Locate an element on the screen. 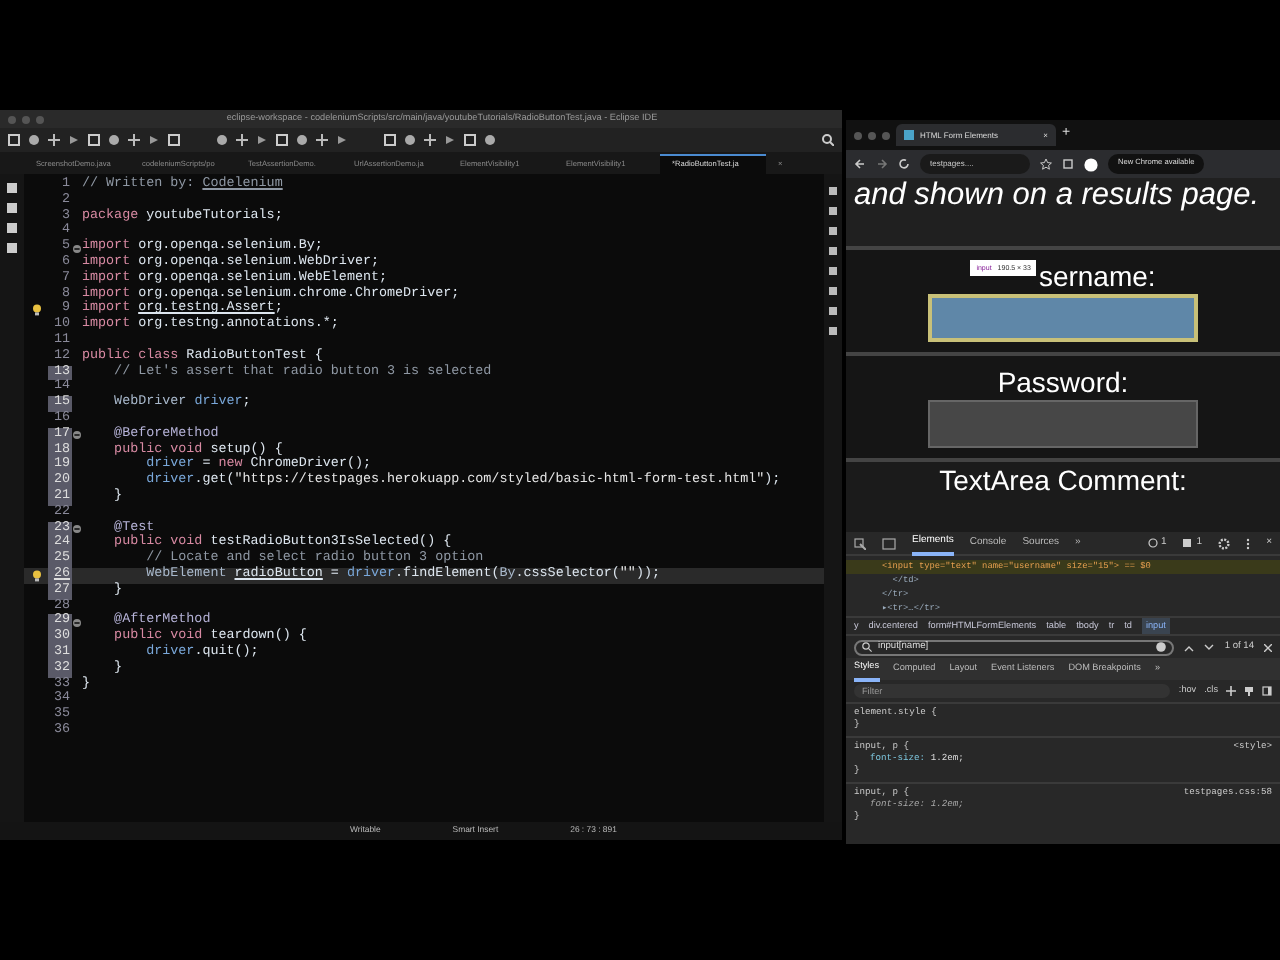  field-label: TextArea Comment: is located at coordinates (1063, 477).